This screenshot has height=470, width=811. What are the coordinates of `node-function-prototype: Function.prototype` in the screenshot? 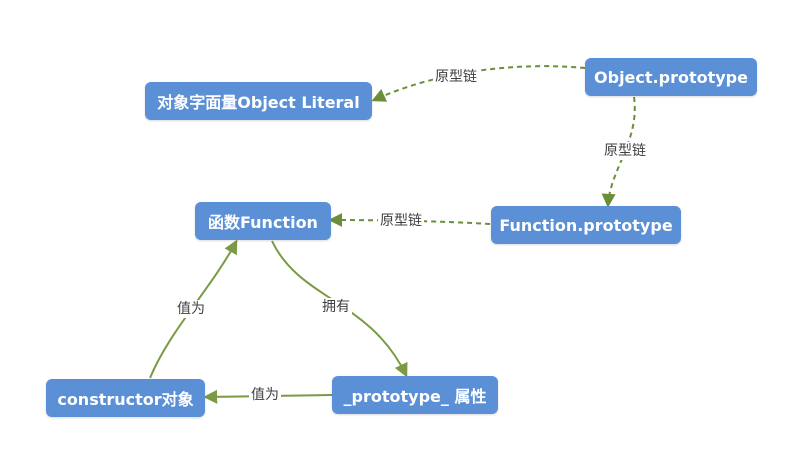 It's located at (586, 225).